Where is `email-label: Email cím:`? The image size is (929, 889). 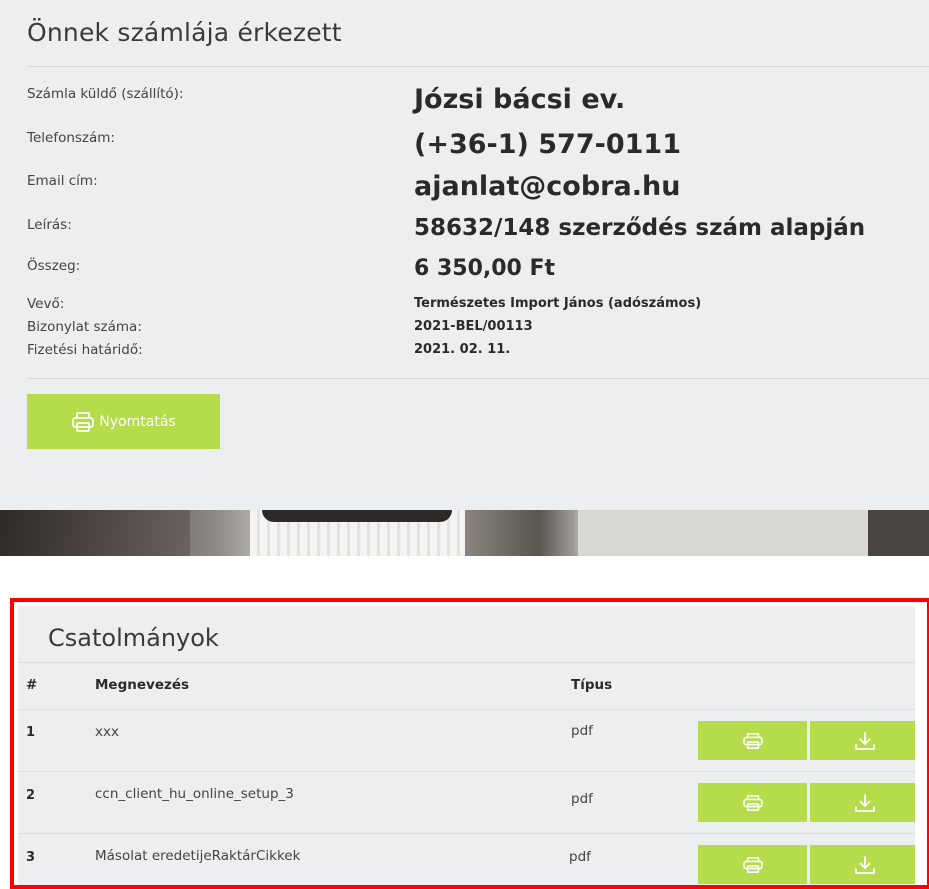
email-label: Email cím: is located at coordinates (62, 181).